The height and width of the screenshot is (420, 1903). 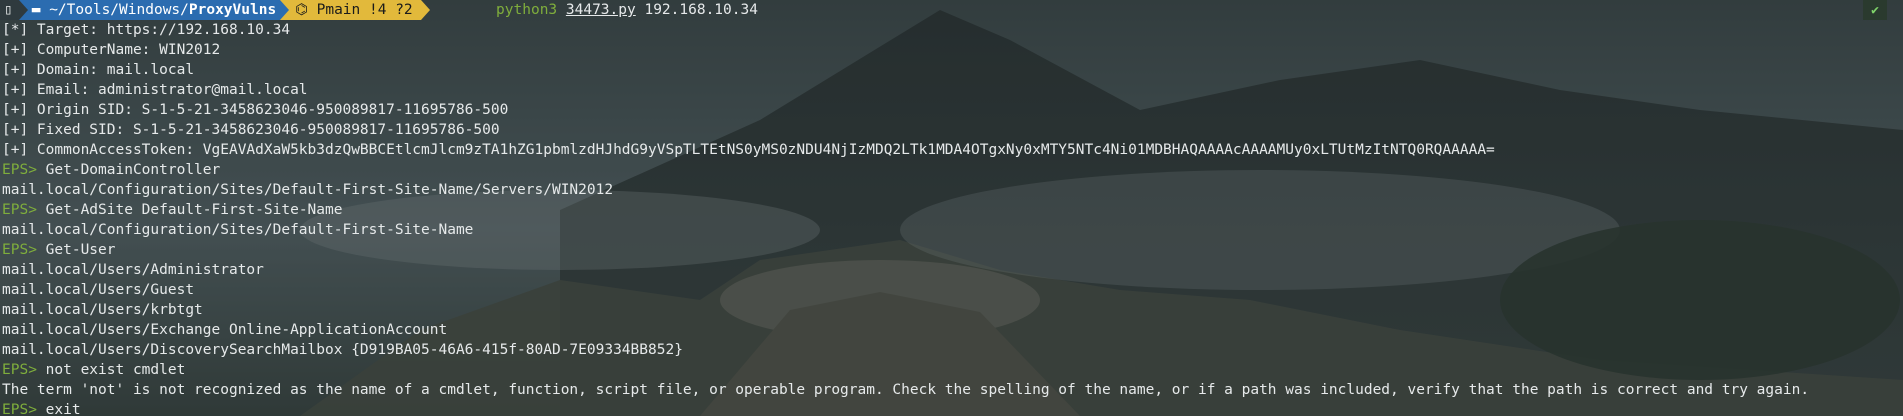 What do you see at coordinates (111, 370) in the screenshot?
I see `eps-command: not exist cmdlet` at bounding box center [111, 370].